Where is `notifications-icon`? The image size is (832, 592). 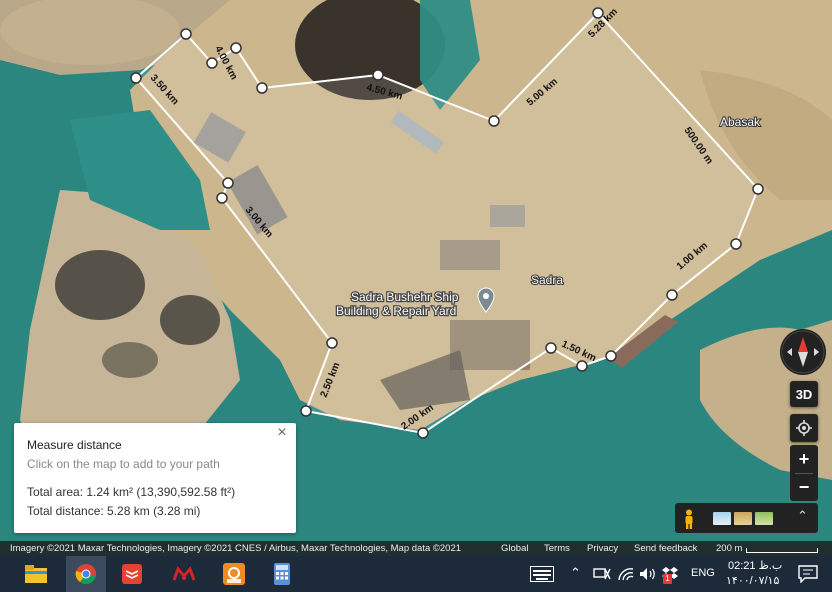
notifications-icon is located at coordinates (808, 574).